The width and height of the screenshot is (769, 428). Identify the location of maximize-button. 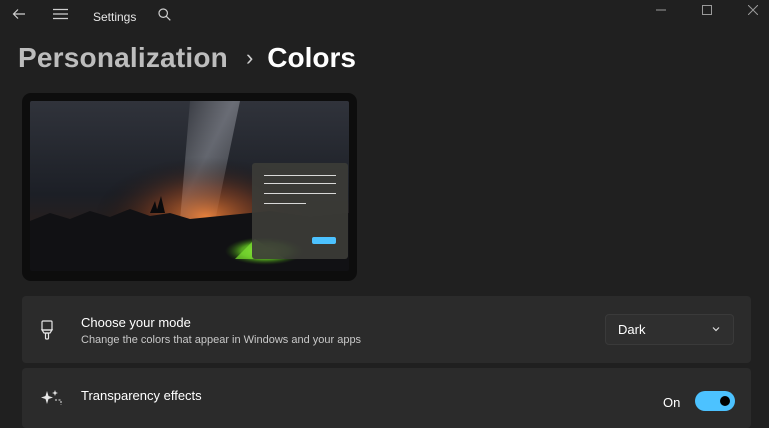
(707, 10).